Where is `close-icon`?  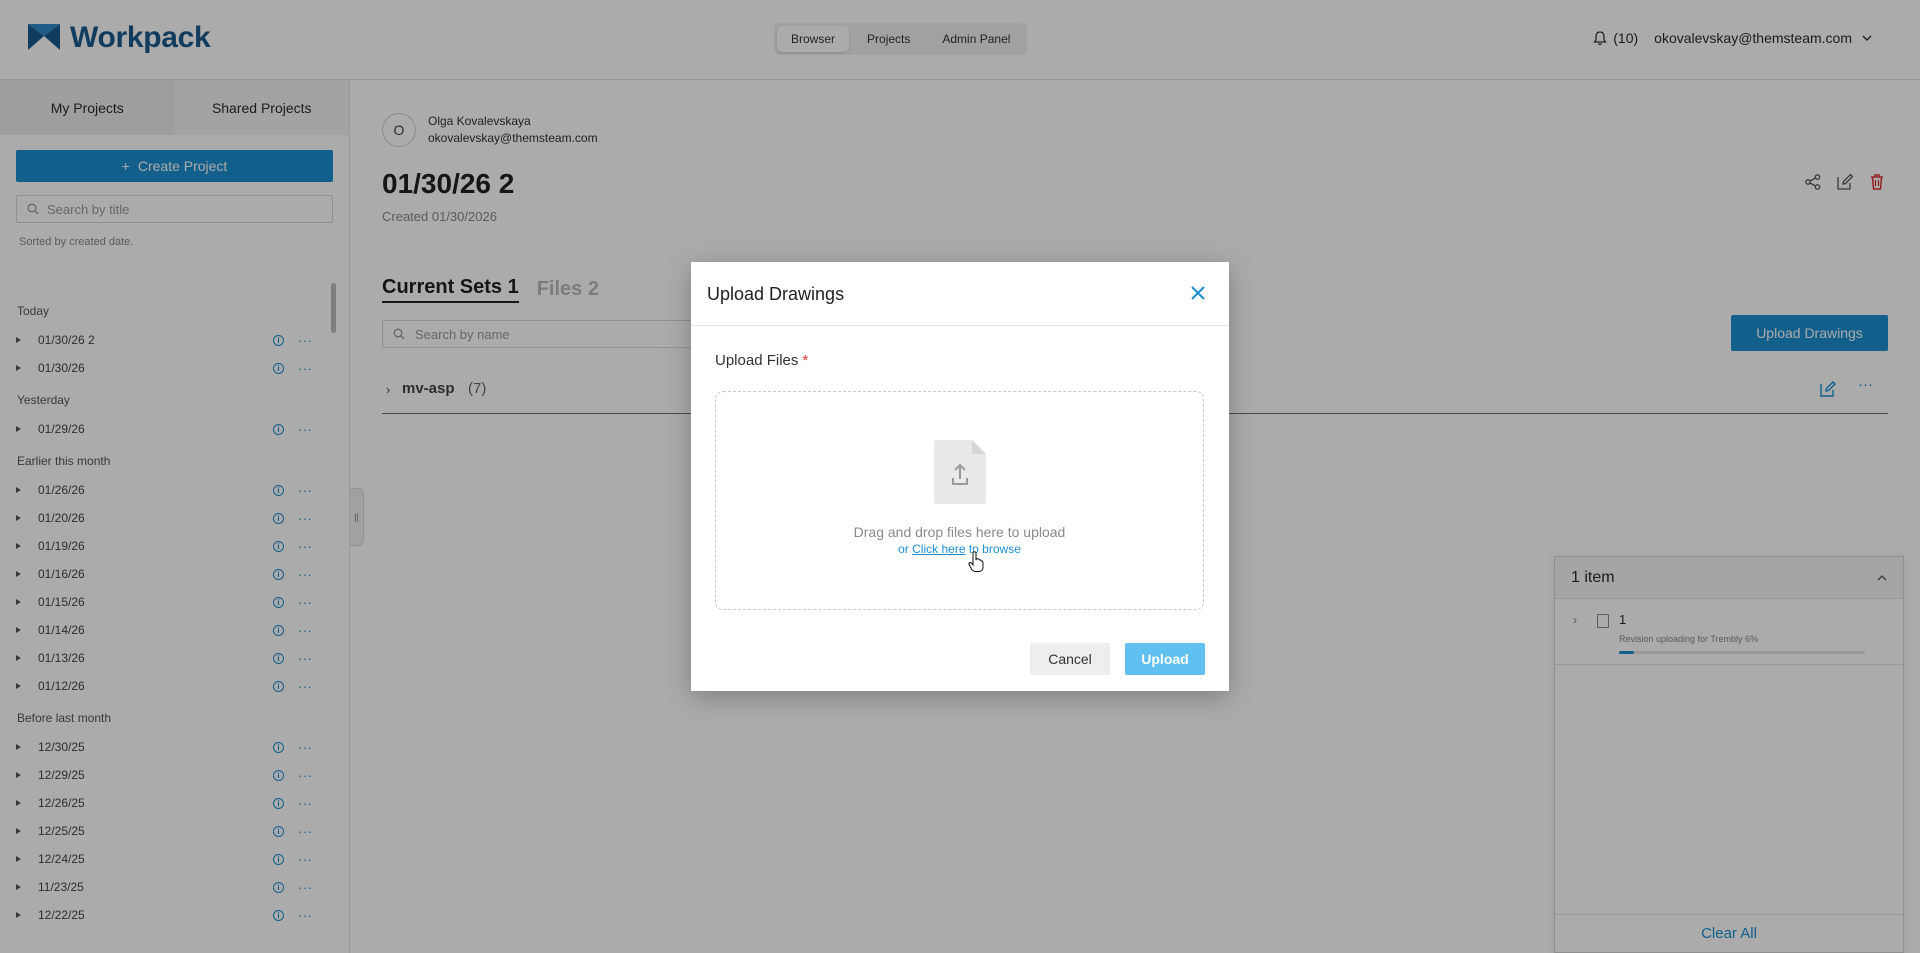 close-icon is located at coordinates (1198, 293).